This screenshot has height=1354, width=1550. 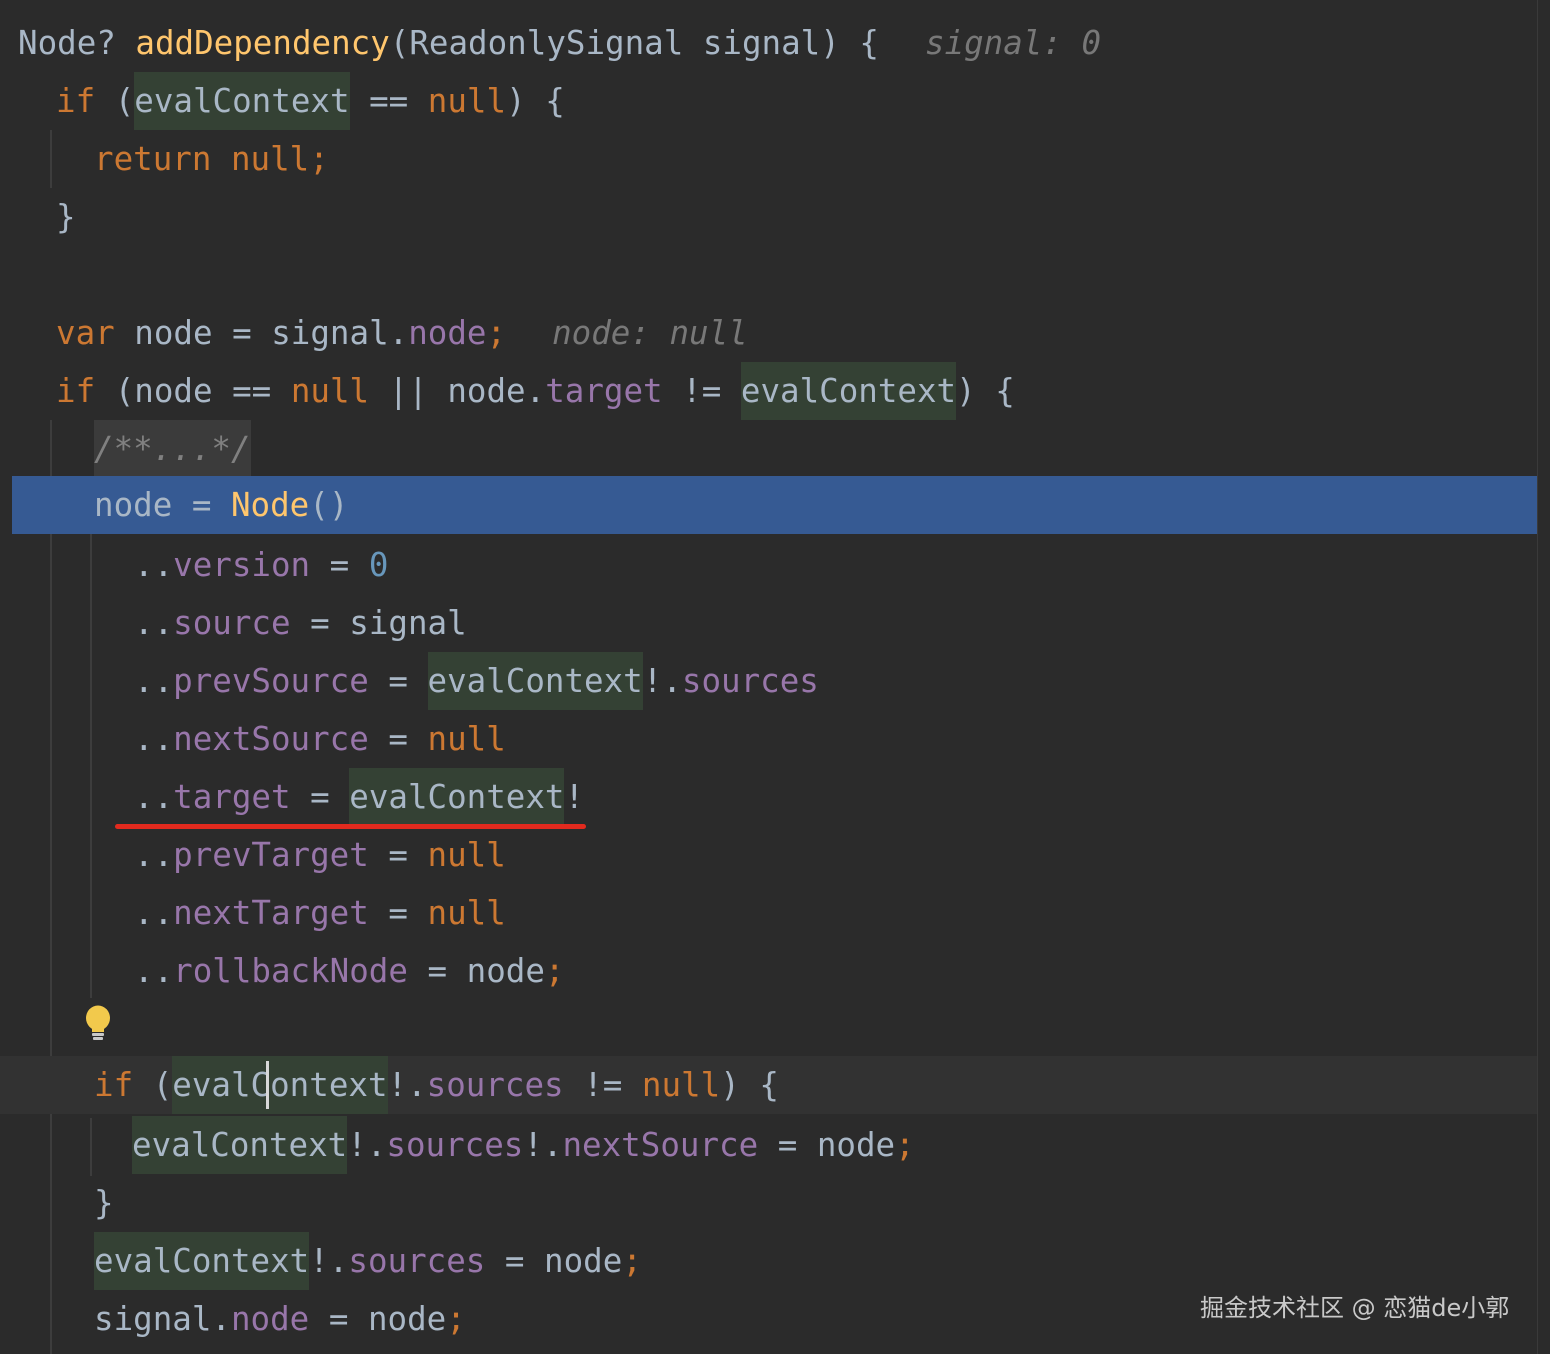 What do you see at coordinates (271, 681) in the screenshot?
I see `property: prevSource` at bounding box center [271, 681].